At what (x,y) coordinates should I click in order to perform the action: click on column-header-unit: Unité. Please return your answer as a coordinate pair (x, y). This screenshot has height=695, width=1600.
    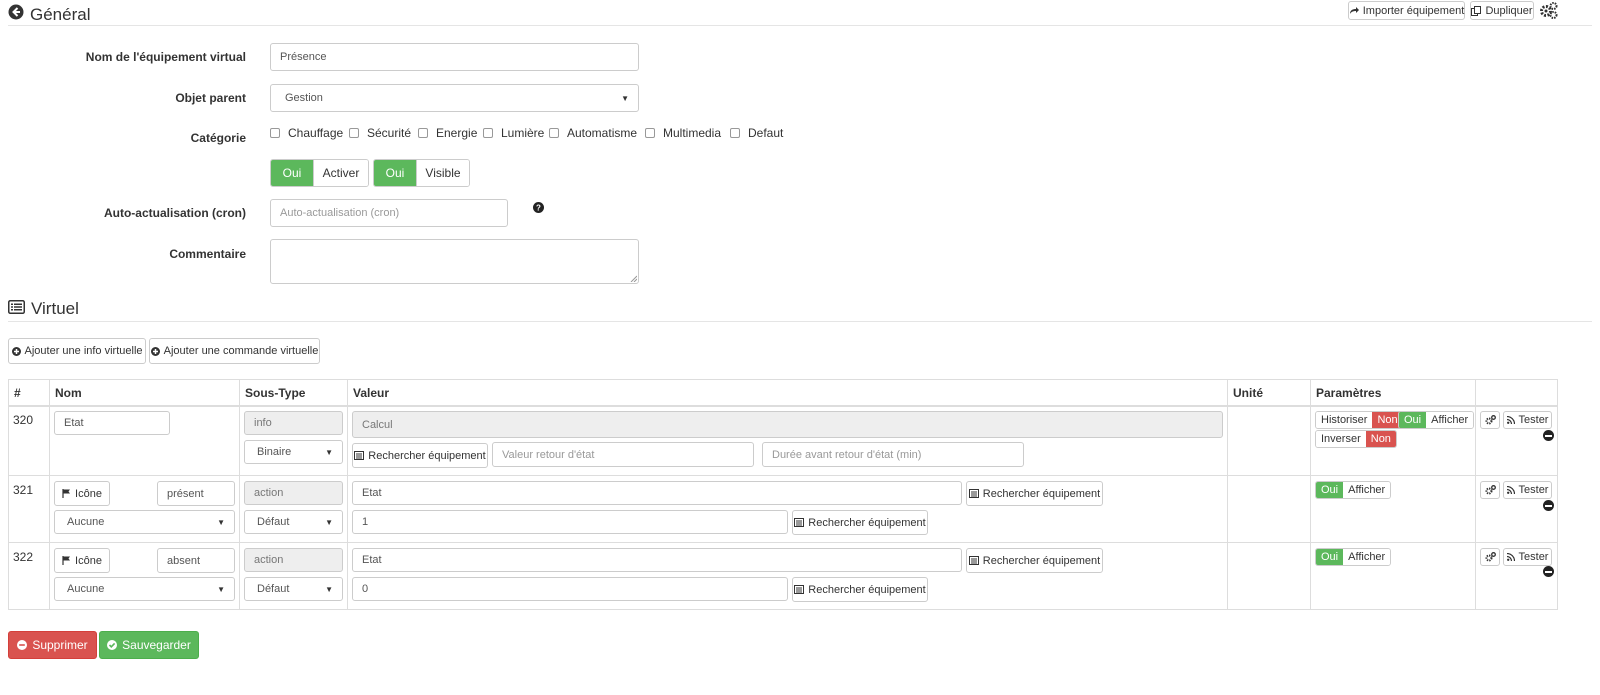
    Looking at the image, I should click on (1248, 393).